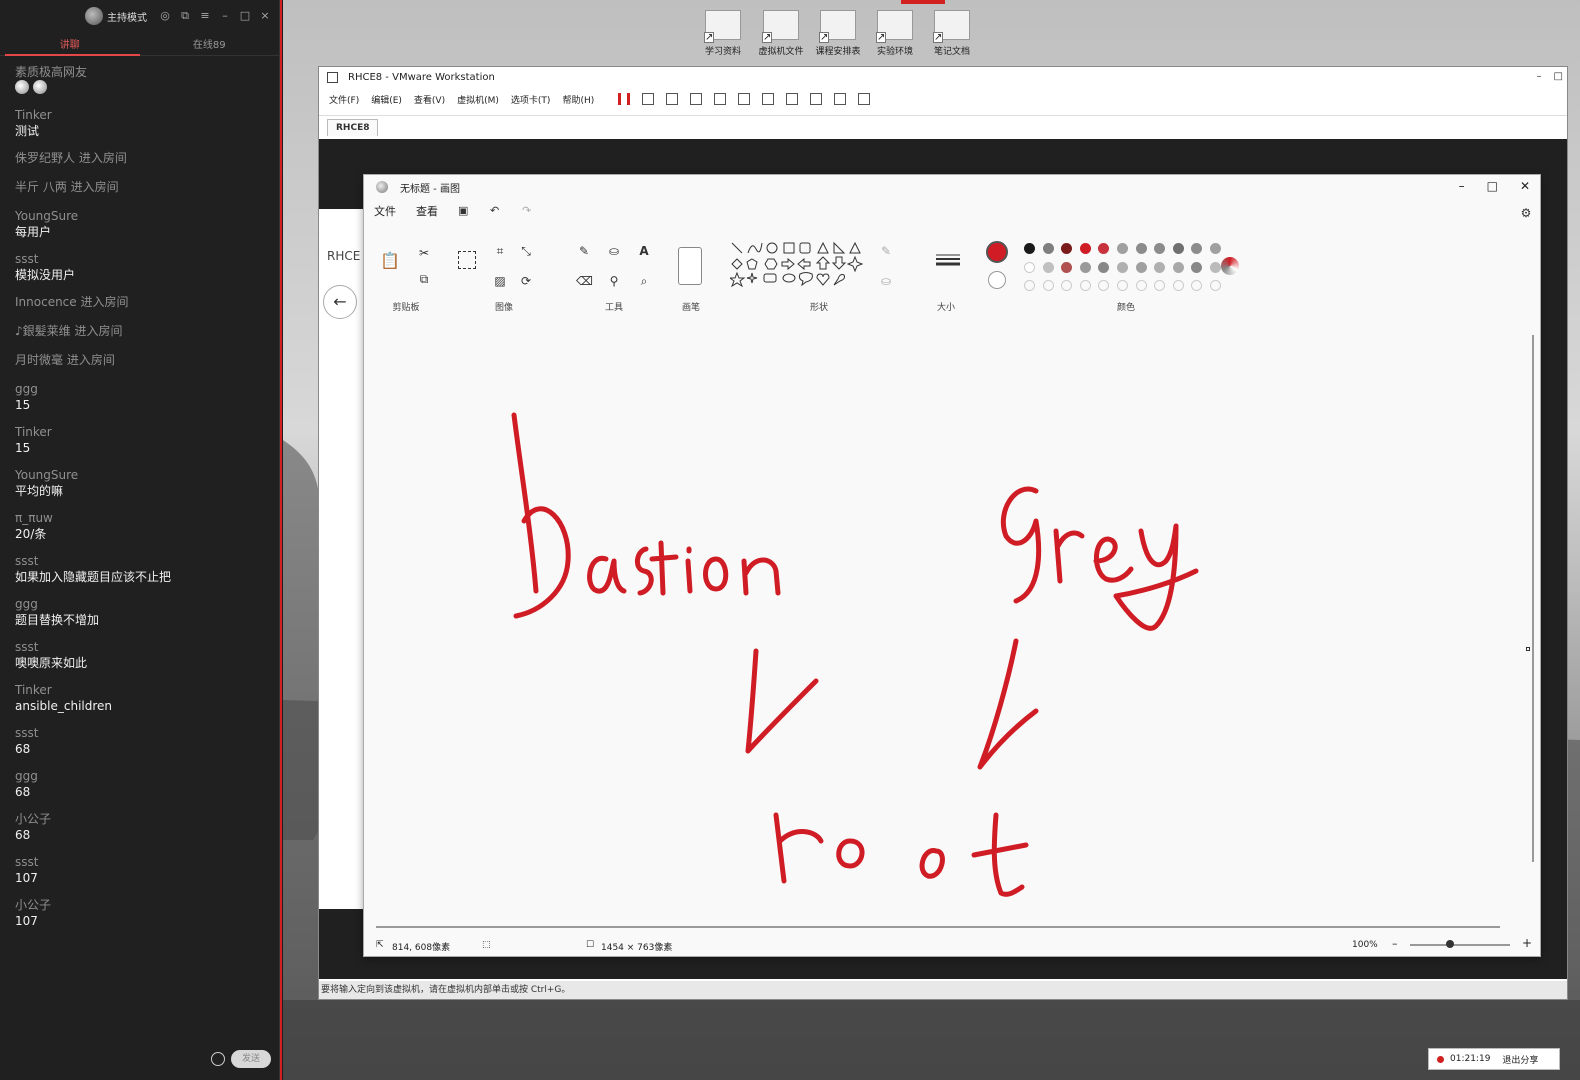 This screenshot has width=1580, height=1080. Describe the element at coordinates (385, 211) in the screenshot. I see `menu-file: 文件` at that location.